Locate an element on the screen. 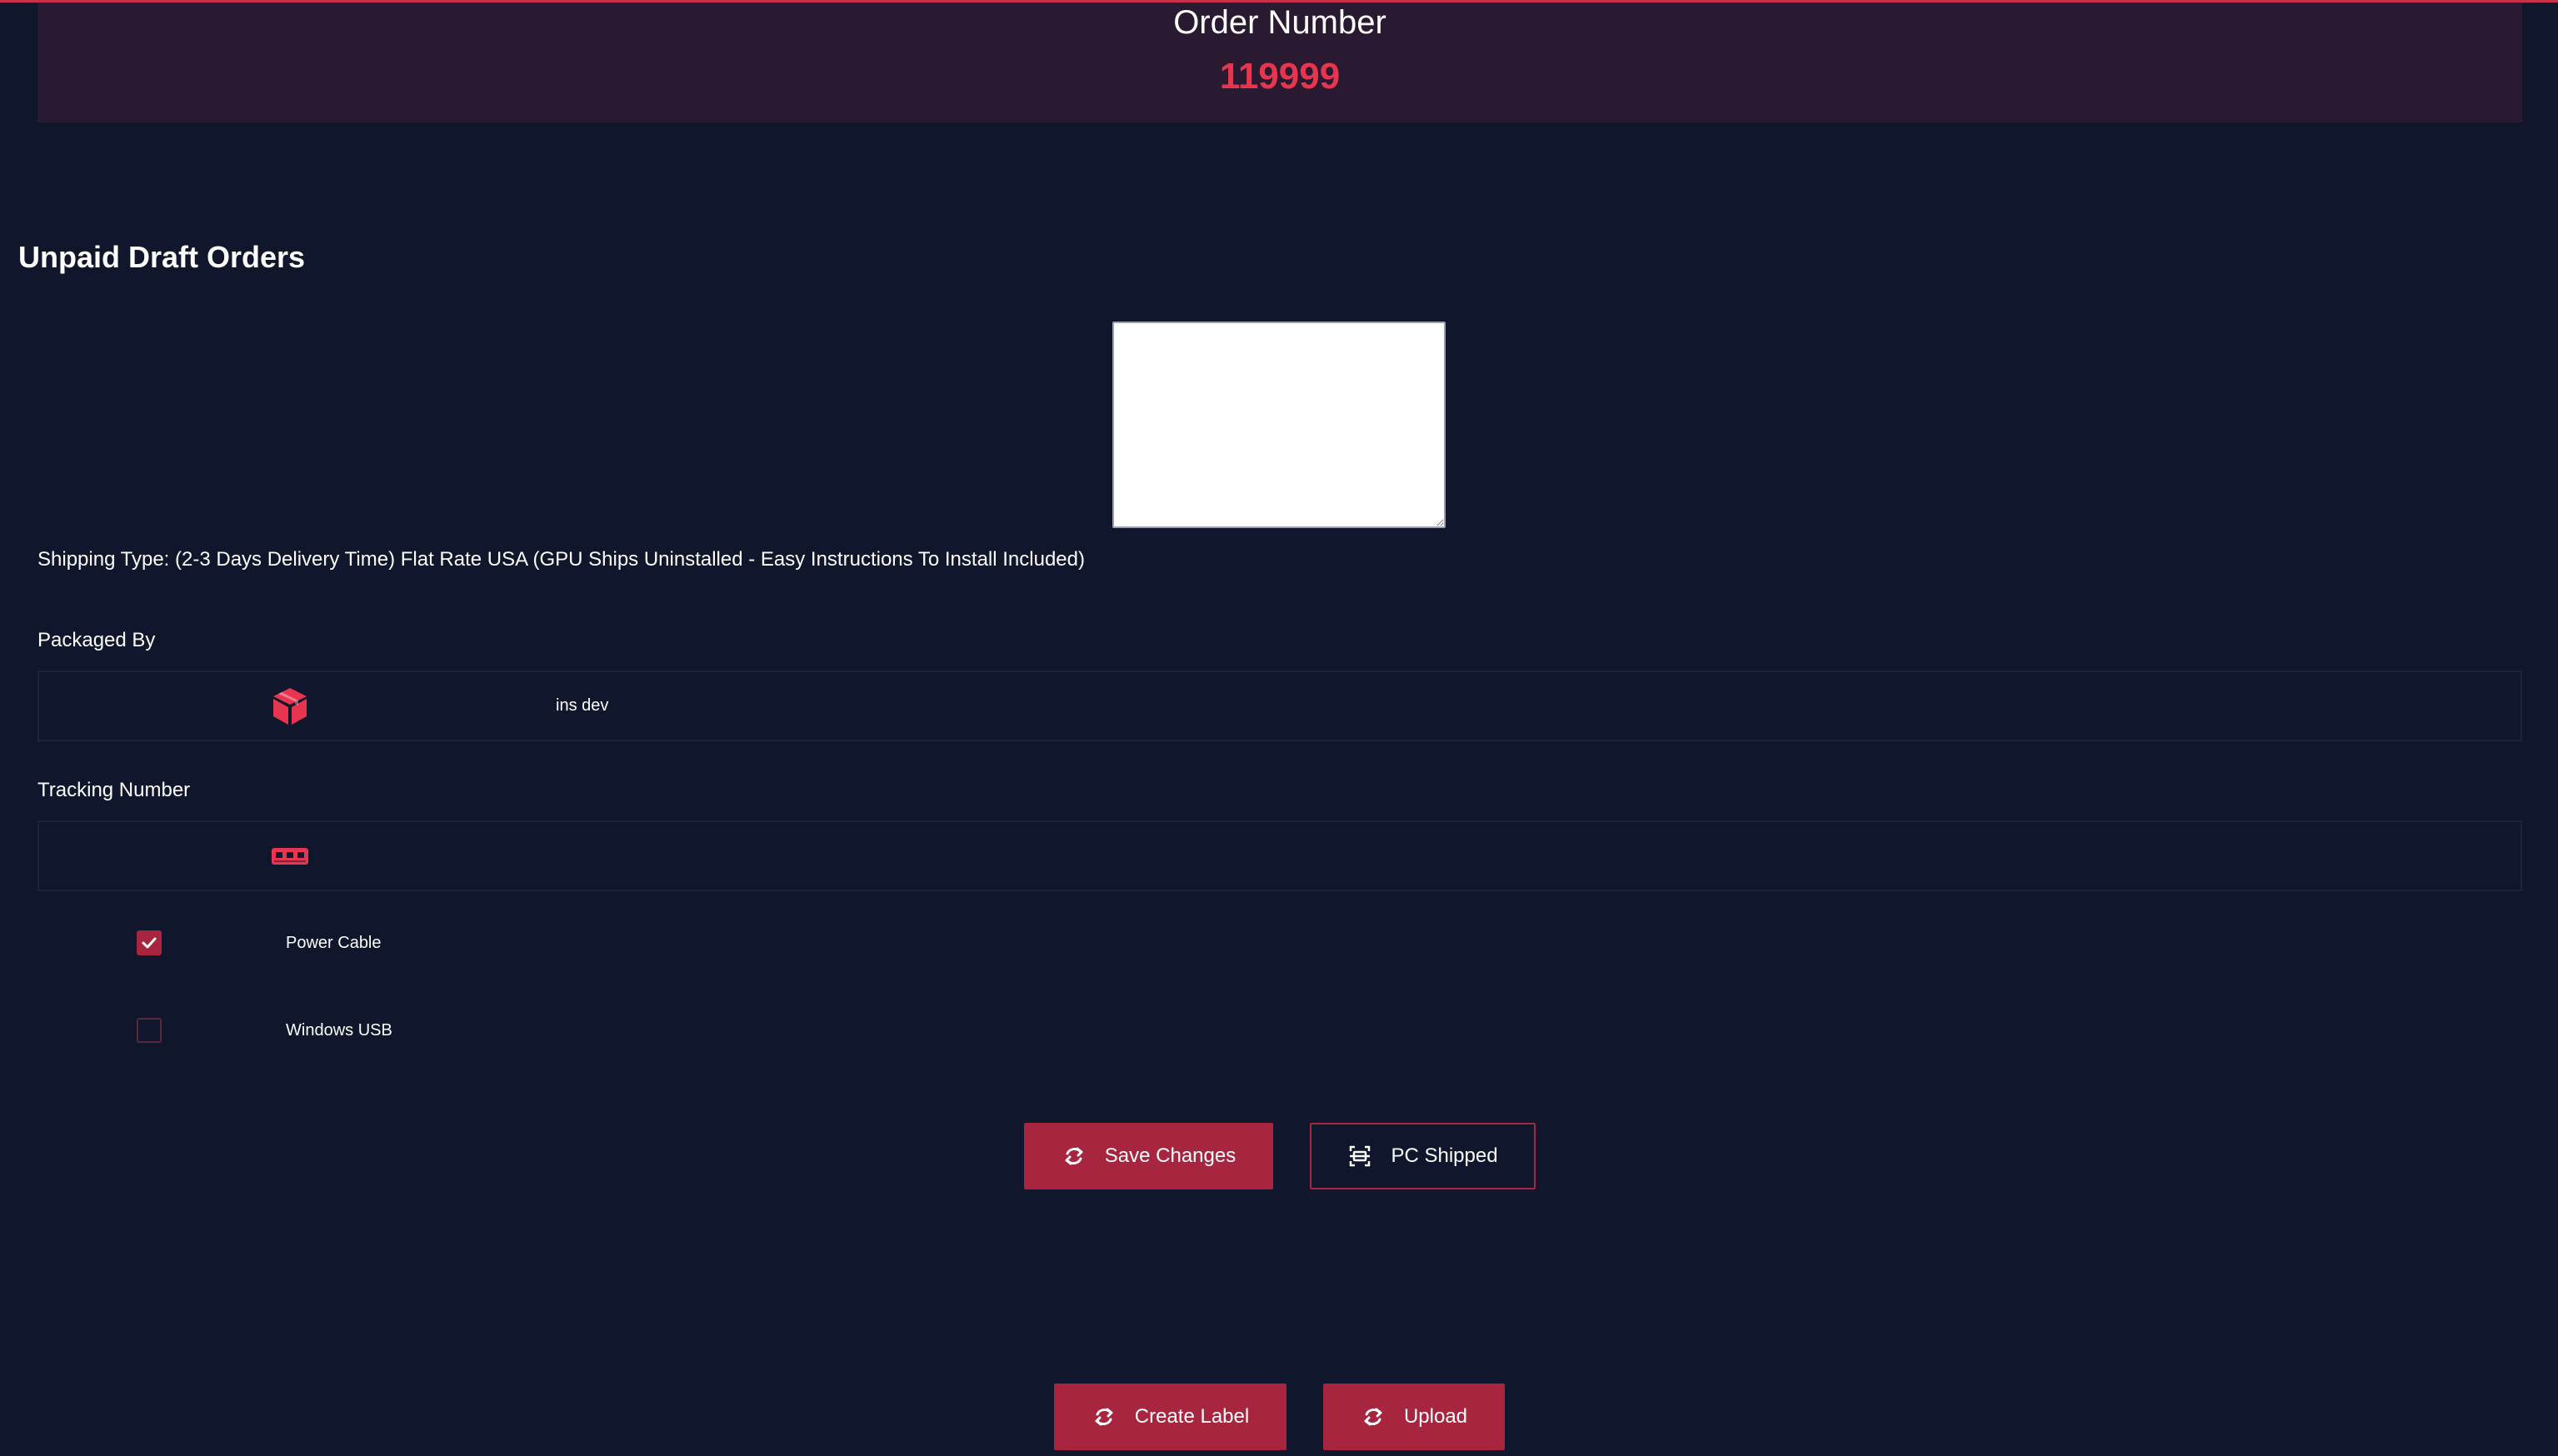  packaged-by-value: ins dev is located at coordinates (582, 705).